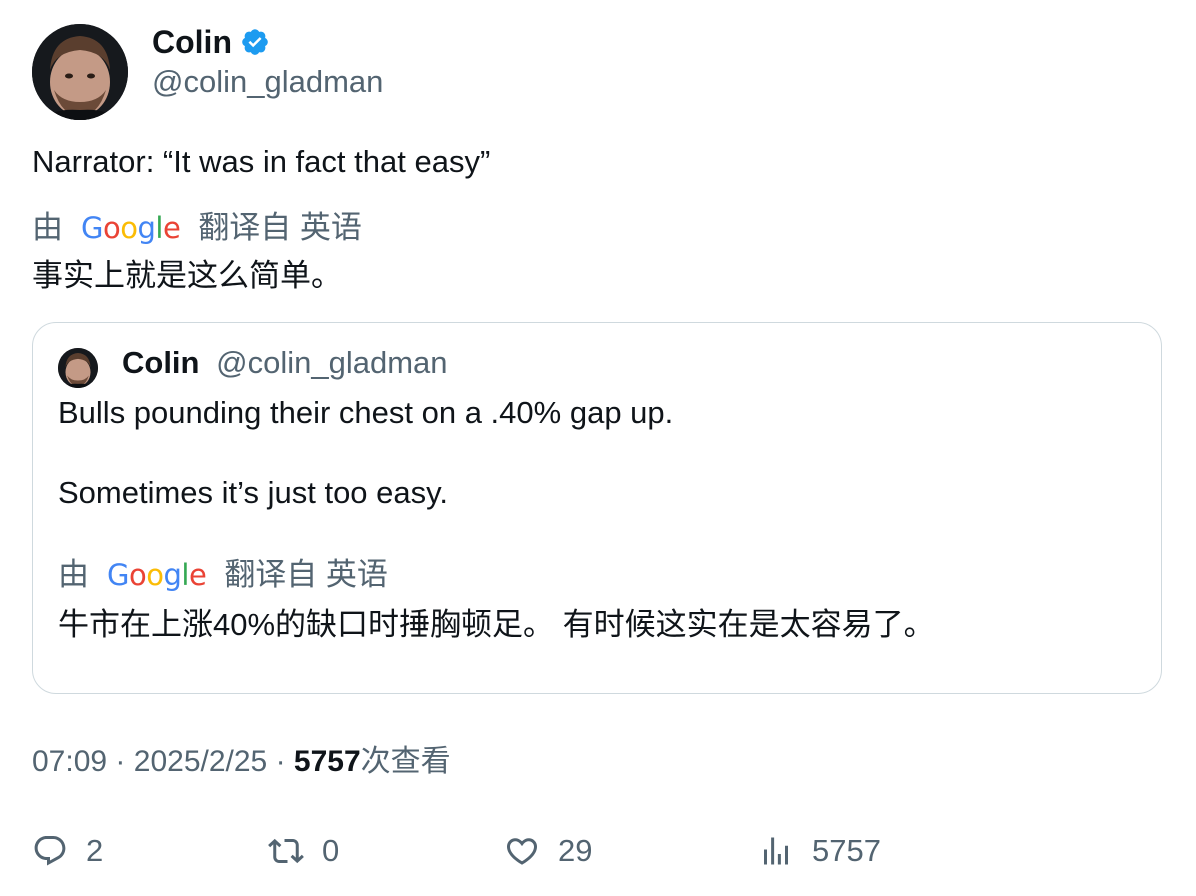 The image size is (1196, 896). What do you see at coordinates (332, 362) in the screenshot?
I see `quoted-author-handle: @colin_gladman` at bounding box center [332, 362].